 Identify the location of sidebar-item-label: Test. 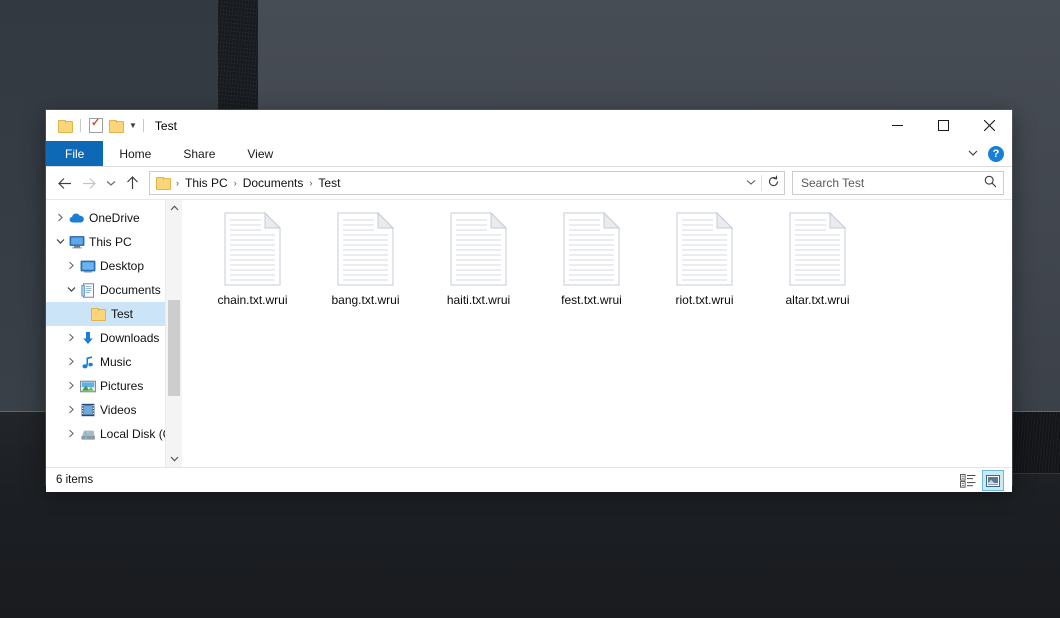
(122, 314).